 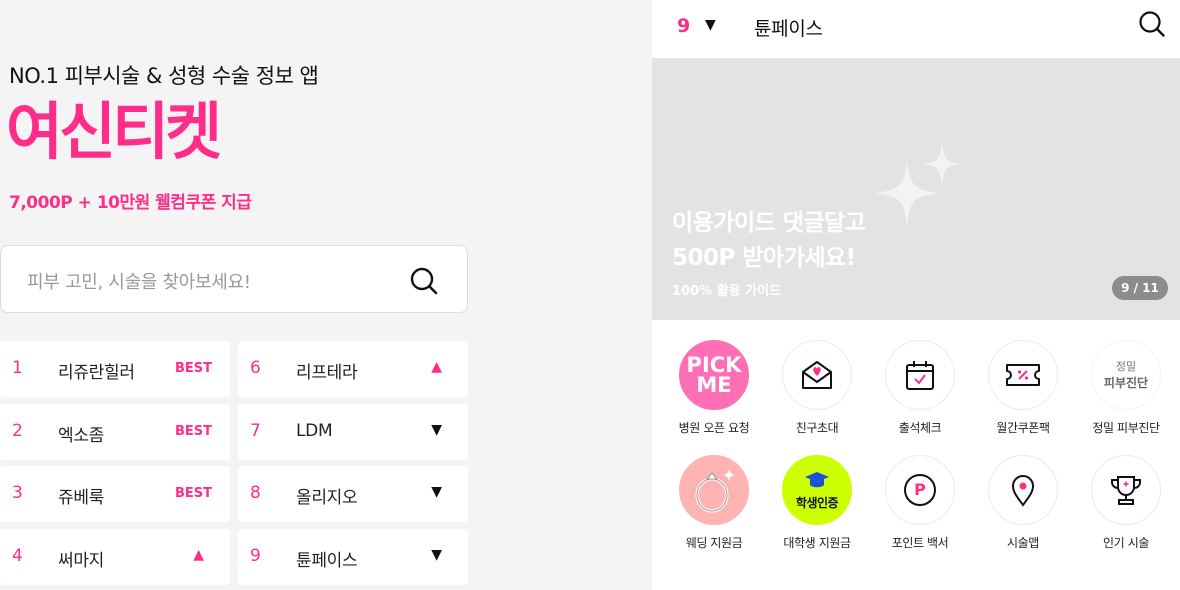 What do you see at coordinates (1126, 428) in the screenshot?
I see `menu-label: 정밀 피부진단` at bounding box center [1126, 428].